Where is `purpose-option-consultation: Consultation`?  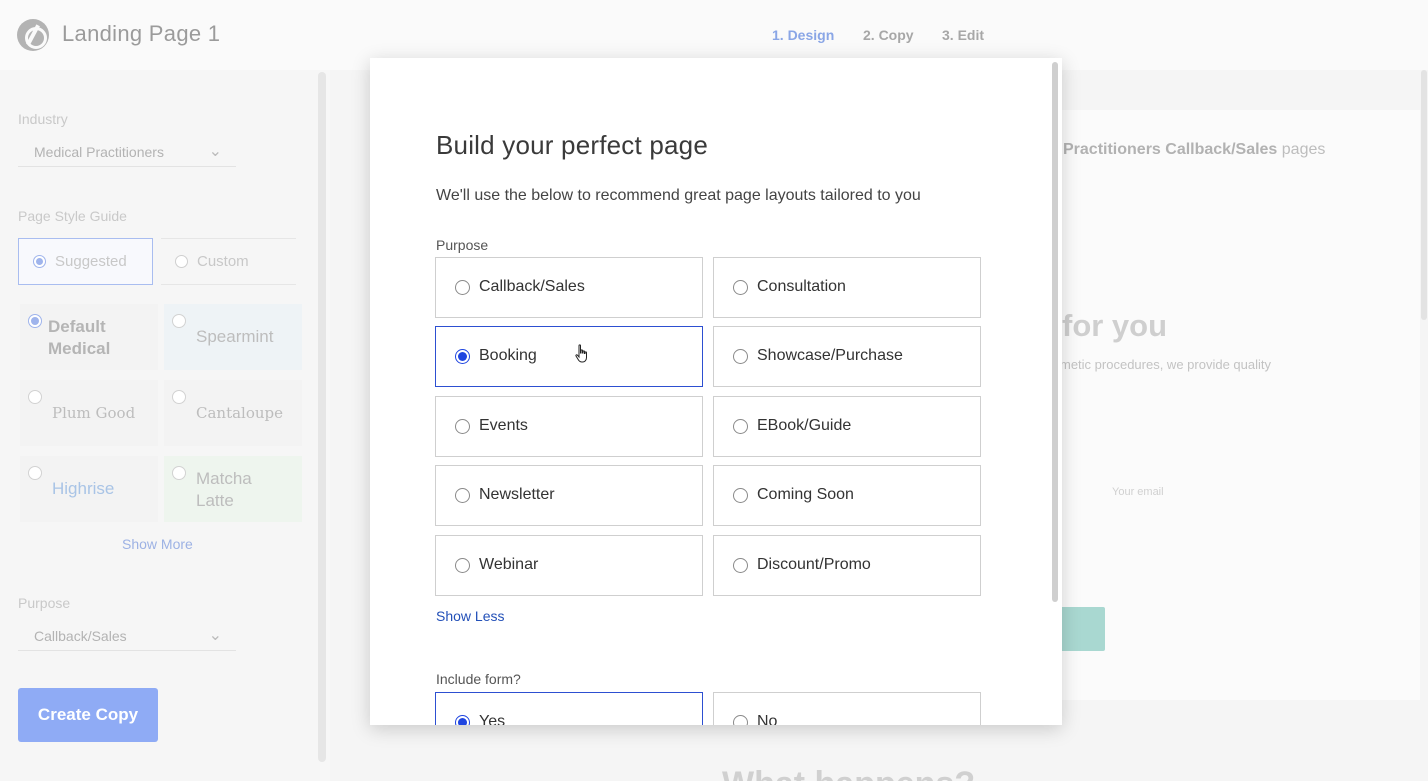
purpose-option-consultation: Consultation is located at coordinates (847, 287).